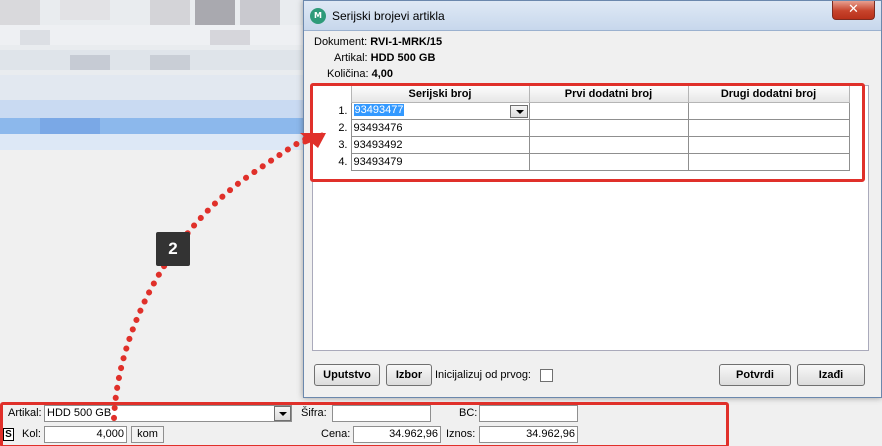  What do you see at coordinates (210, 278) in the screenshot?
I see `dotted-arrow-path` at bounding box center [210, 278].